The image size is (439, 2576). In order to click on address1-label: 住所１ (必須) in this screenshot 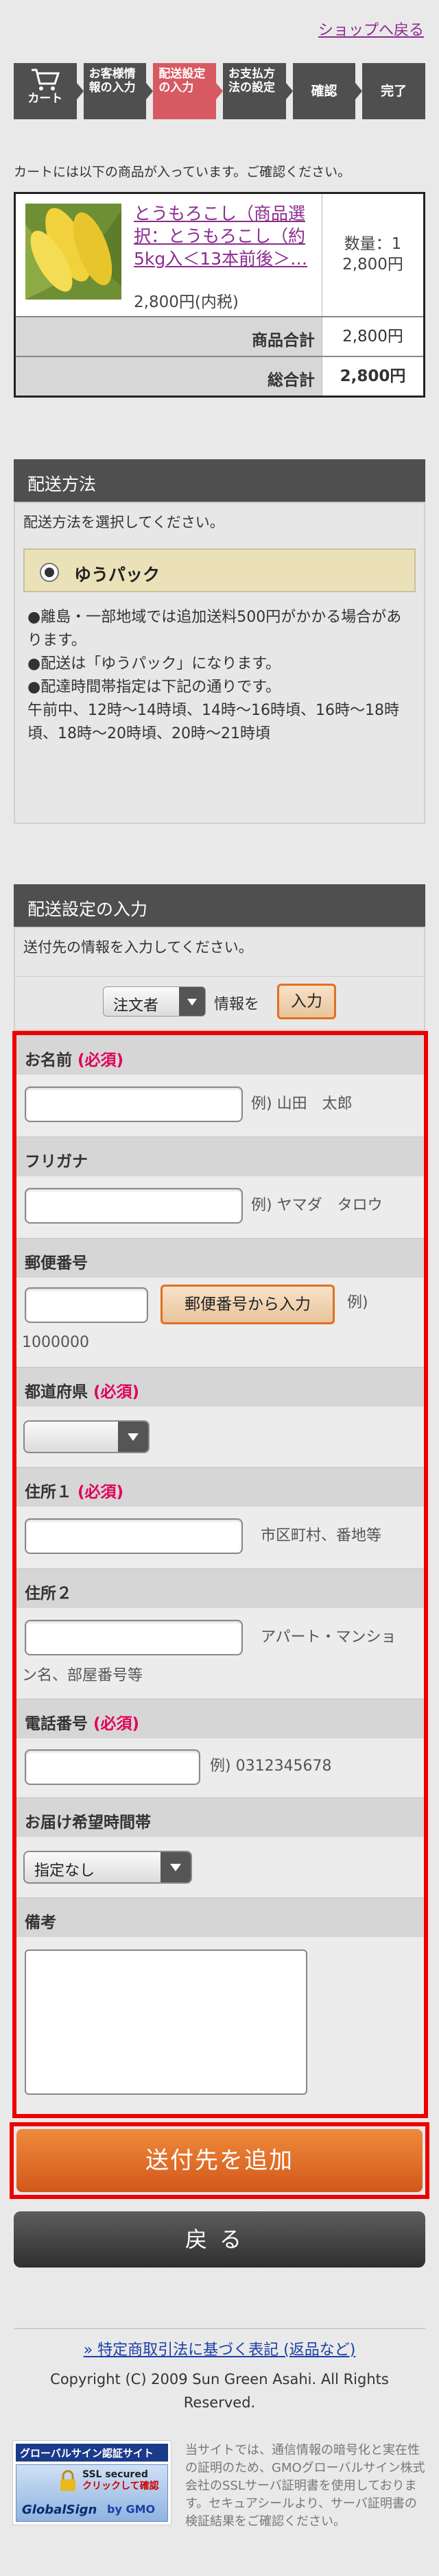, I will do `click(220, 1487)`.